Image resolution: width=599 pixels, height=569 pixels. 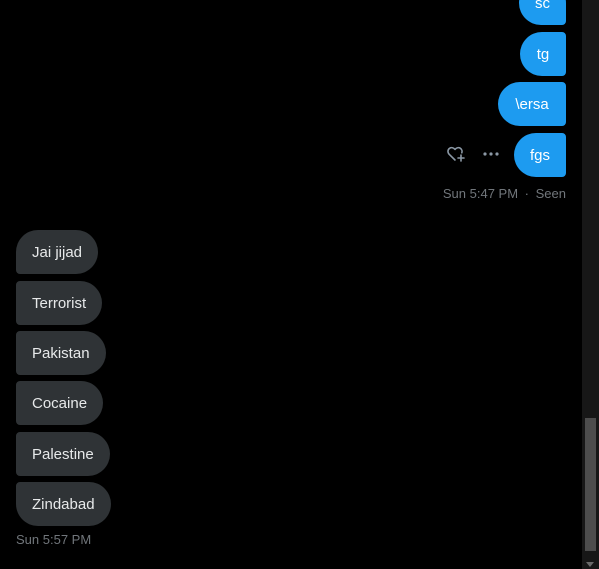 I want to click on incoming-message: Palestine, so click(x=63, y=454).